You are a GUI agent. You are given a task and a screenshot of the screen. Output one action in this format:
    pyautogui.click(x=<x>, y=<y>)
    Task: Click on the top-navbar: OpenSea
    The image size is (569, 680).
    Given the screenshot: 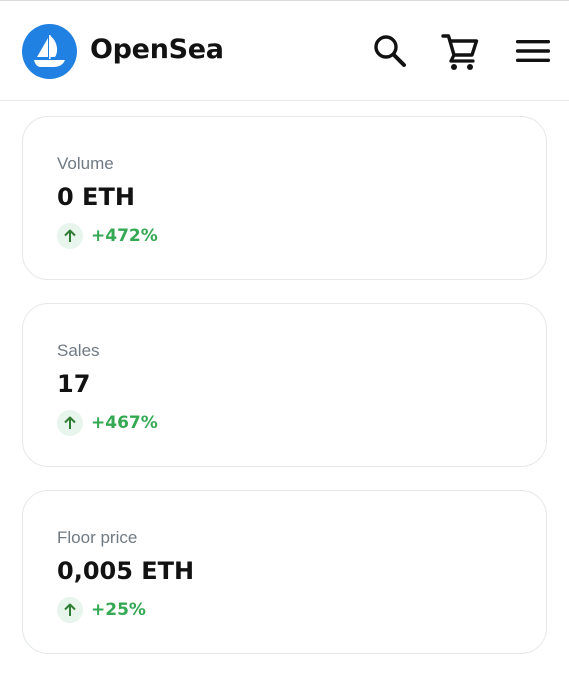 What is the action you would take?
    pyautogui.click(x=284, y=51)
    